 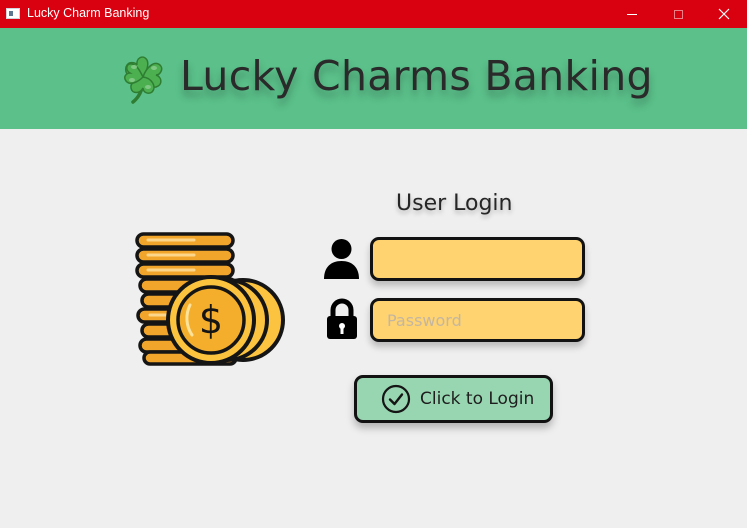 I want to click on checkmark-circle-icon, so click(x=396, y=399).